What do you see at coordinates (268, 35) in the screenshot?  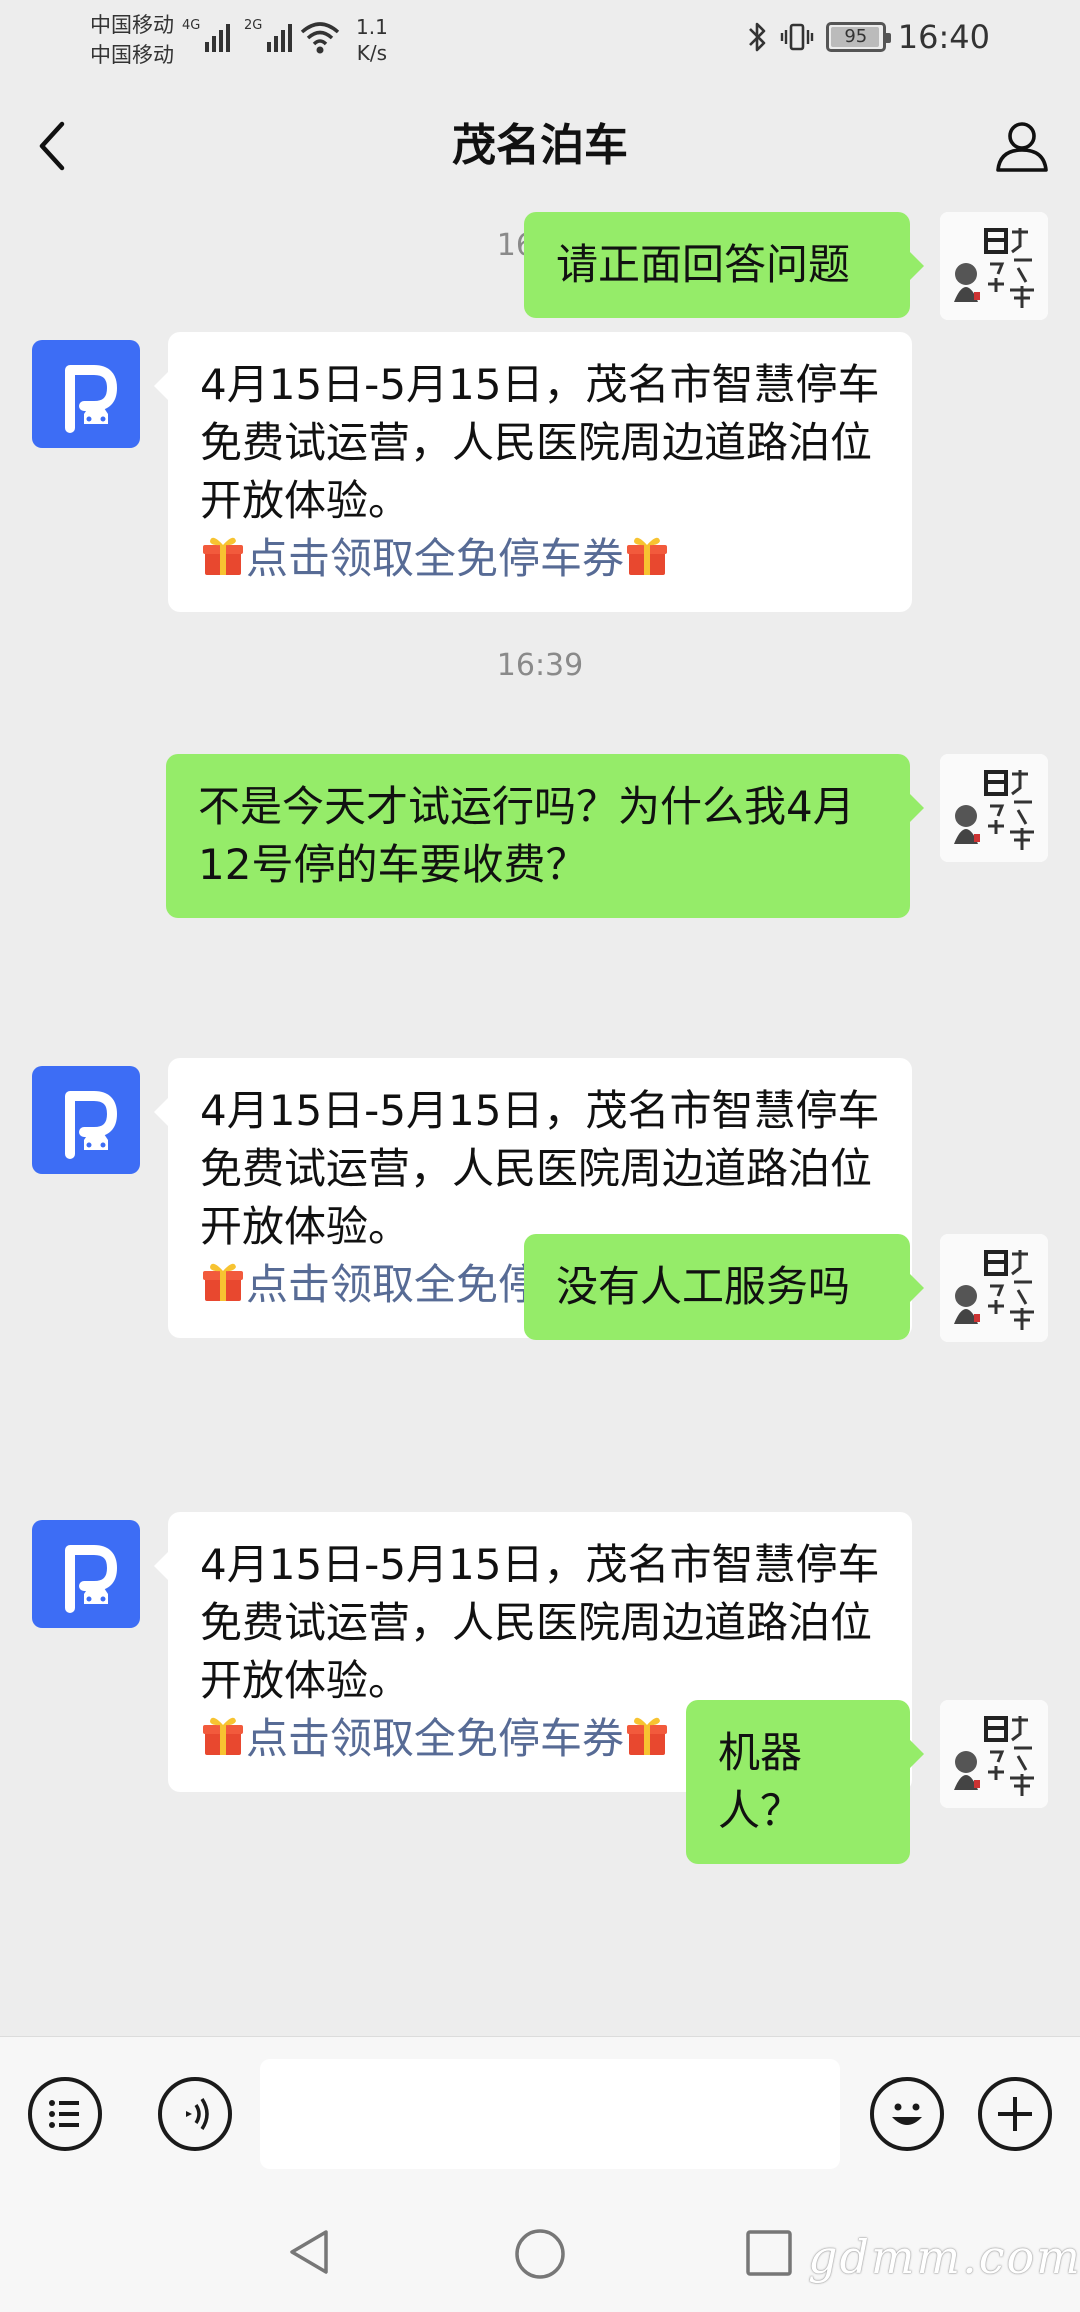 I see `signal-2-icon: 2G` at bounding box center [268, 35].